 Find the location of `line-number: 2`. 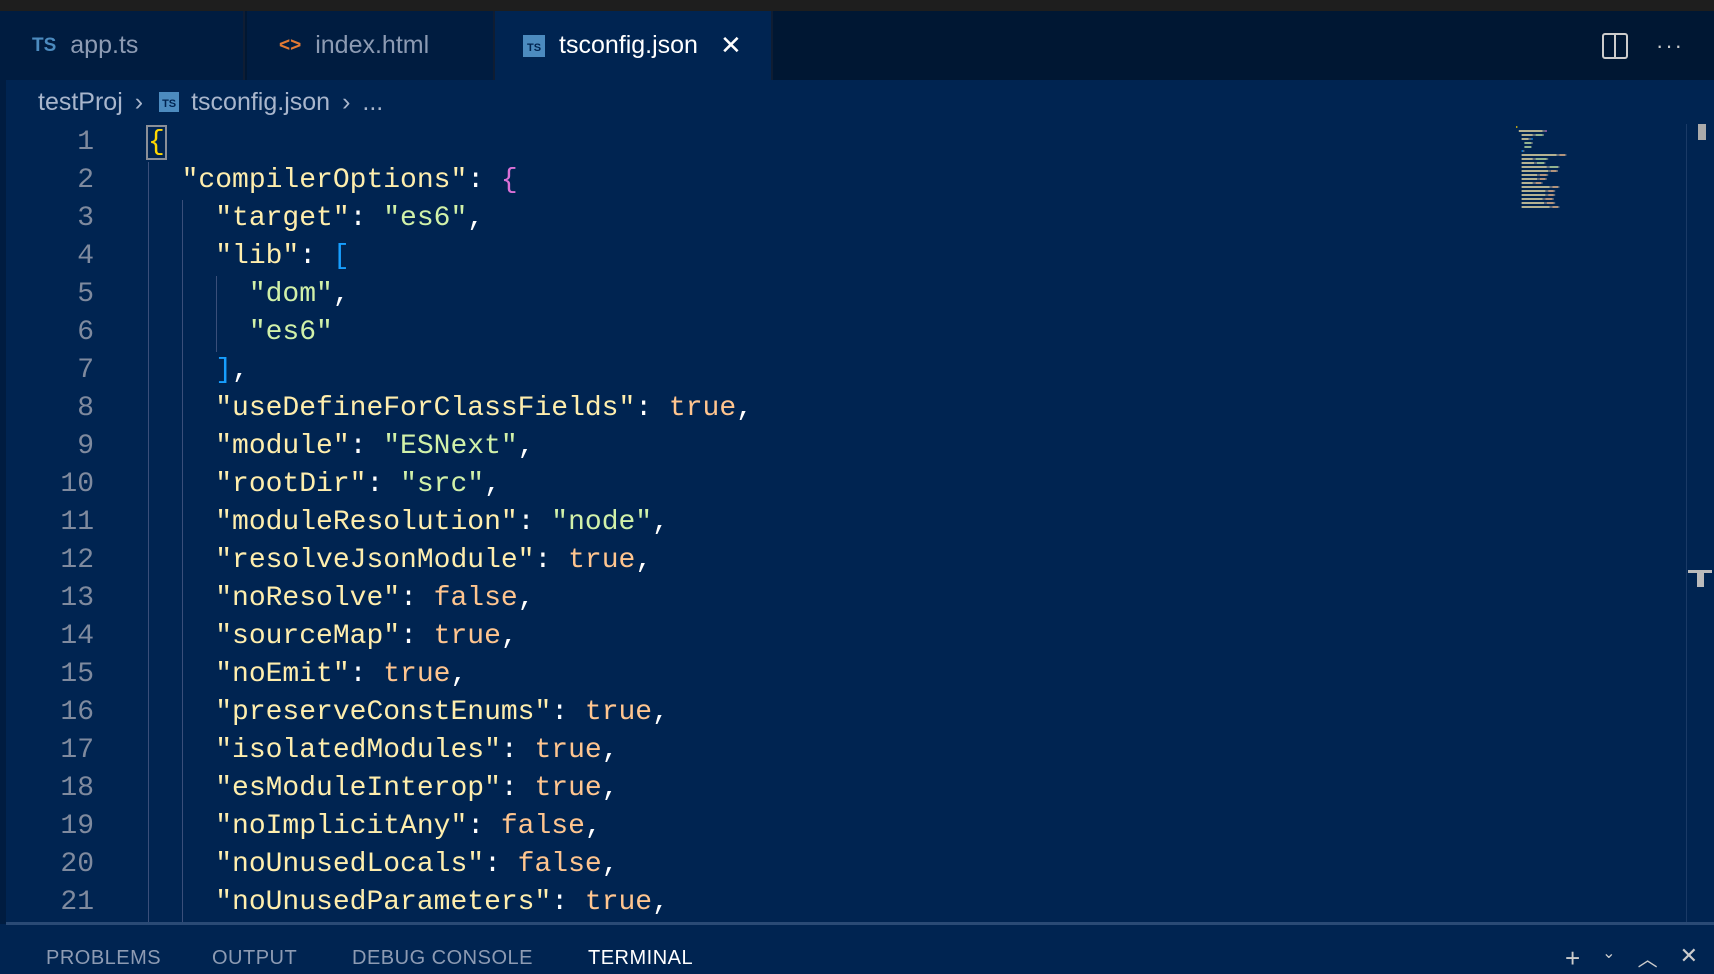

line-number: 2 is located at coordinates (85, 180).